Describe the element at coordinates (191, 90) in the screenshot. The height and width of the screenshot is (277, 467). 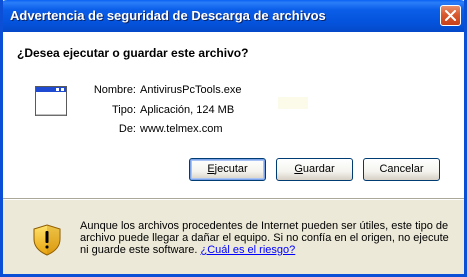
I see `file-name-value: AntivirusPcTools.exe` at that location.